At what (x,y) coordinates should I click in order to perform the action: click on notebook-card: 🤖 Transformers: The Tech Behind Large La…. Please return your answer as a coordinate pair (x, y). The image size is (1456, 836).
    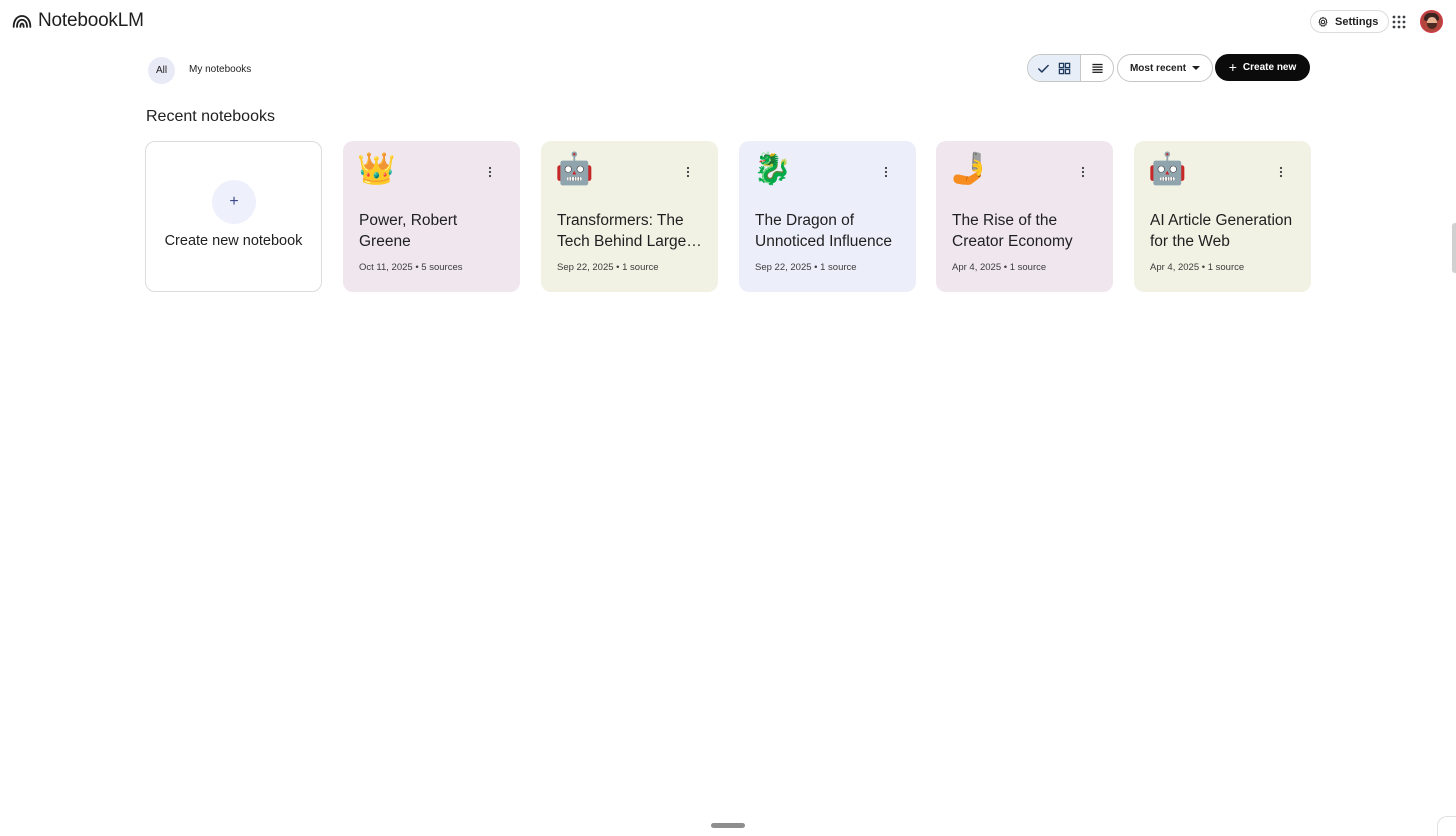
    Looking at the image, I should click on (629, 216).